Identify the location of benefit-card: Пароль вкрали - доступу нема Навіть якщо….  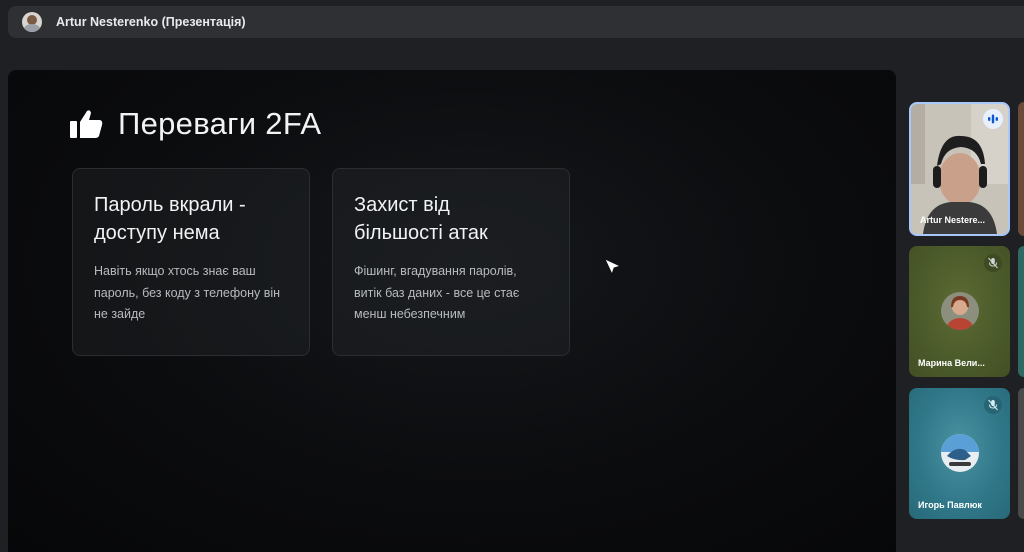
(191, 262).